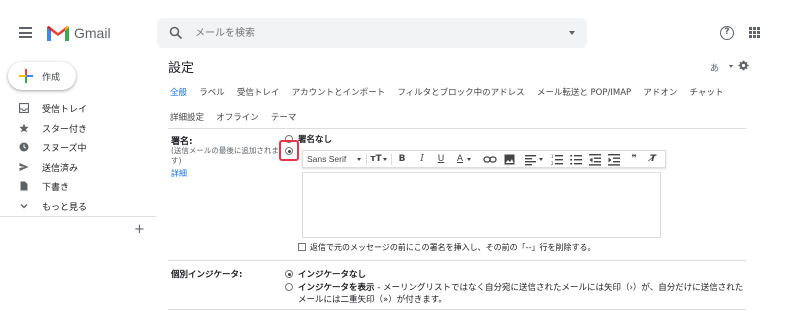  What do you see at coordinates (402, 159) in the screenshot?
I see `bold-icon: B` at bounding box center [402, 159].